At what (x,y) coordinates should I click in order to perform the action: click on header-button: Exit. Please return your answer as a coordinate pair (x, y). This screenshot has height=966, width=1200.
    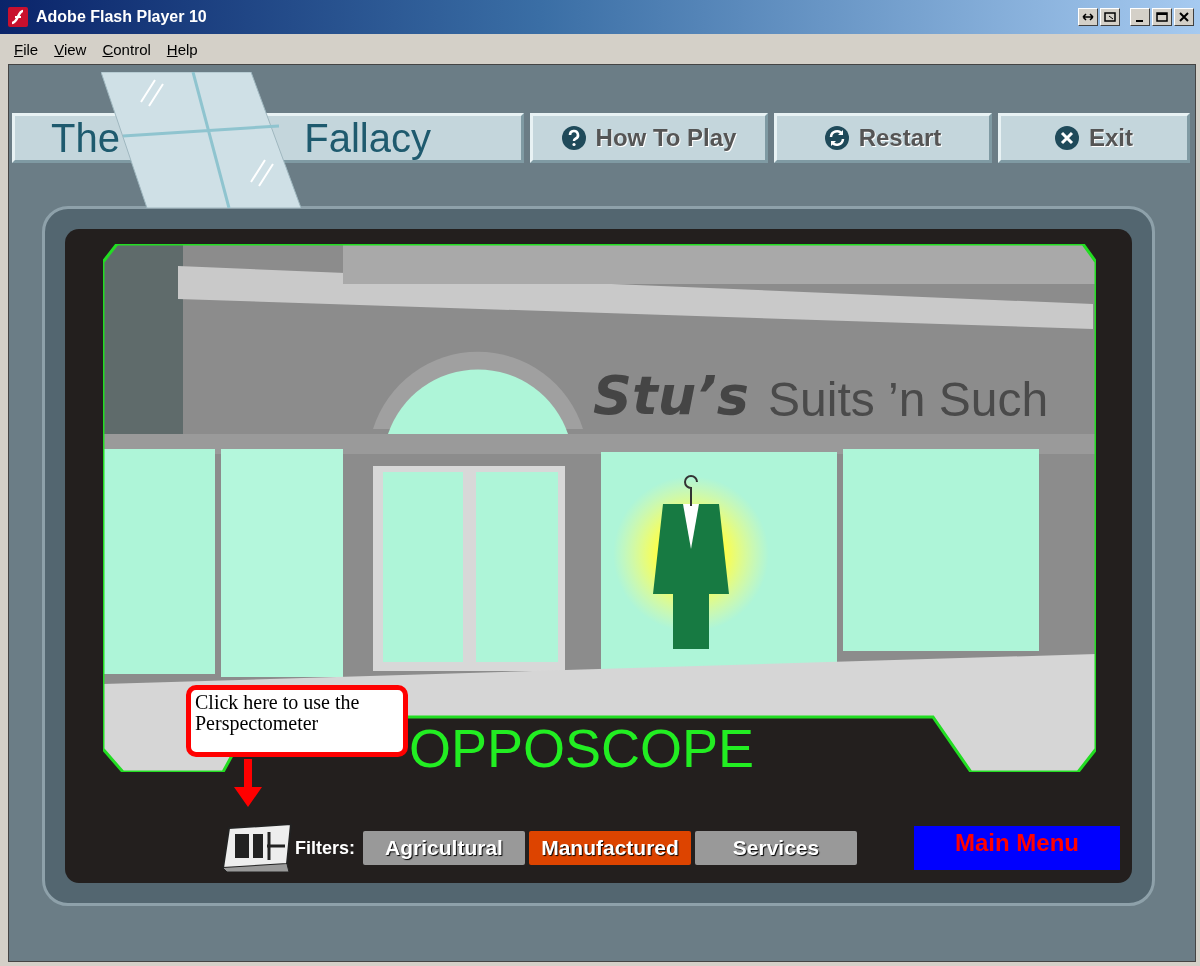
    Looking at the image, I should click on (1094, 138).